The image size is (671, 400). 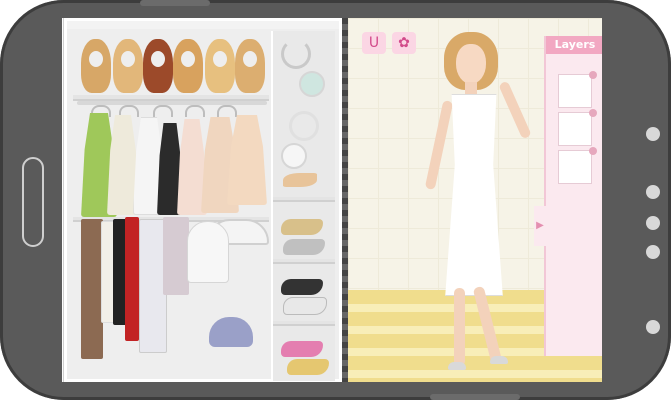 What do you see at coordinates (96, 66) in the screenshot?
I see `hair-option-curly-blonde` at bounding box center [96, 66].